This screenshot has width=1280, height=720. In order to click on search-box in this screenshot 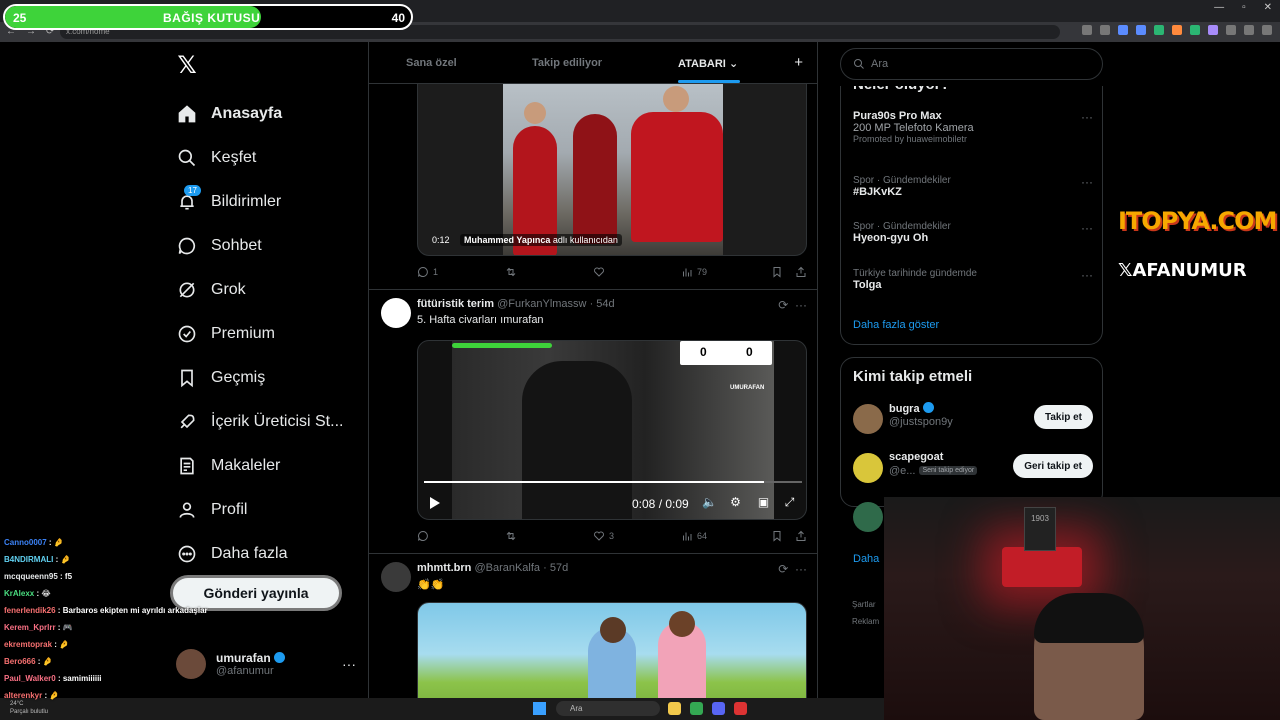, I will do `click(971, 64)`.